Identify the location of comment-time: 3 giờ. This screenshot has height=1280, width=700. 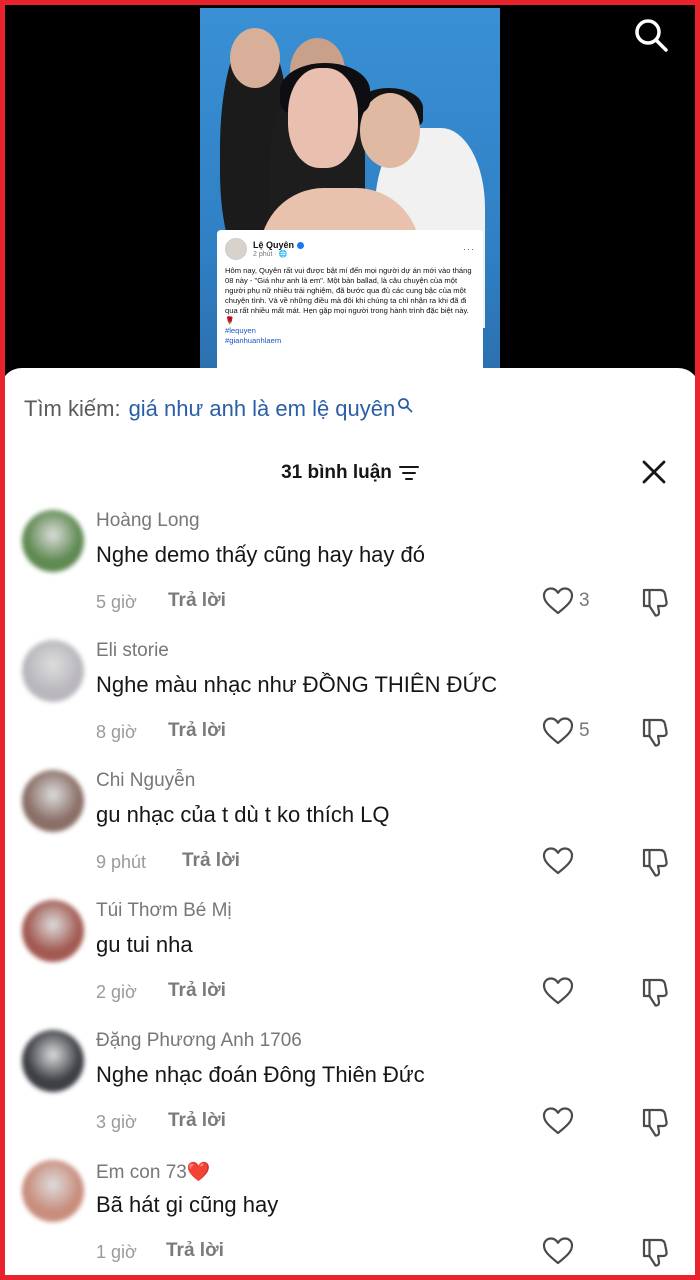
(116, 1122).